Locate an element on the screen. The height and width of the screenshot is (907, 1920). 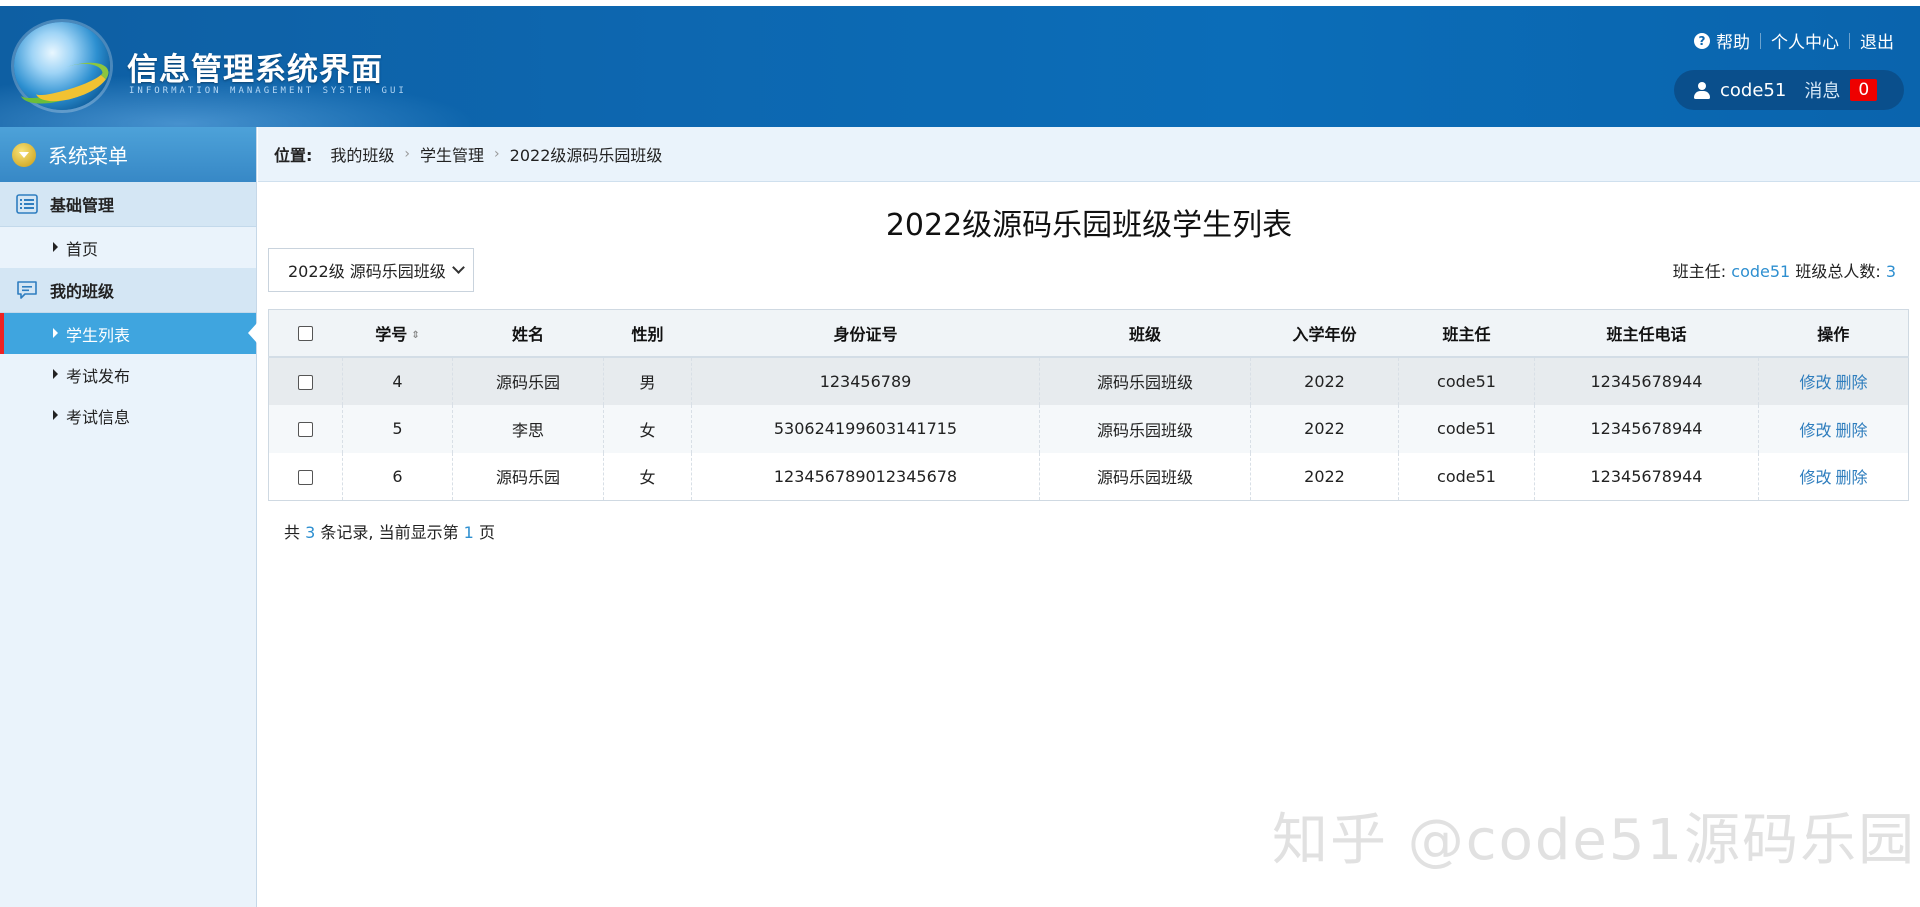
cell-id-card: 123456789012345678 is located at coordinates (865, 476).